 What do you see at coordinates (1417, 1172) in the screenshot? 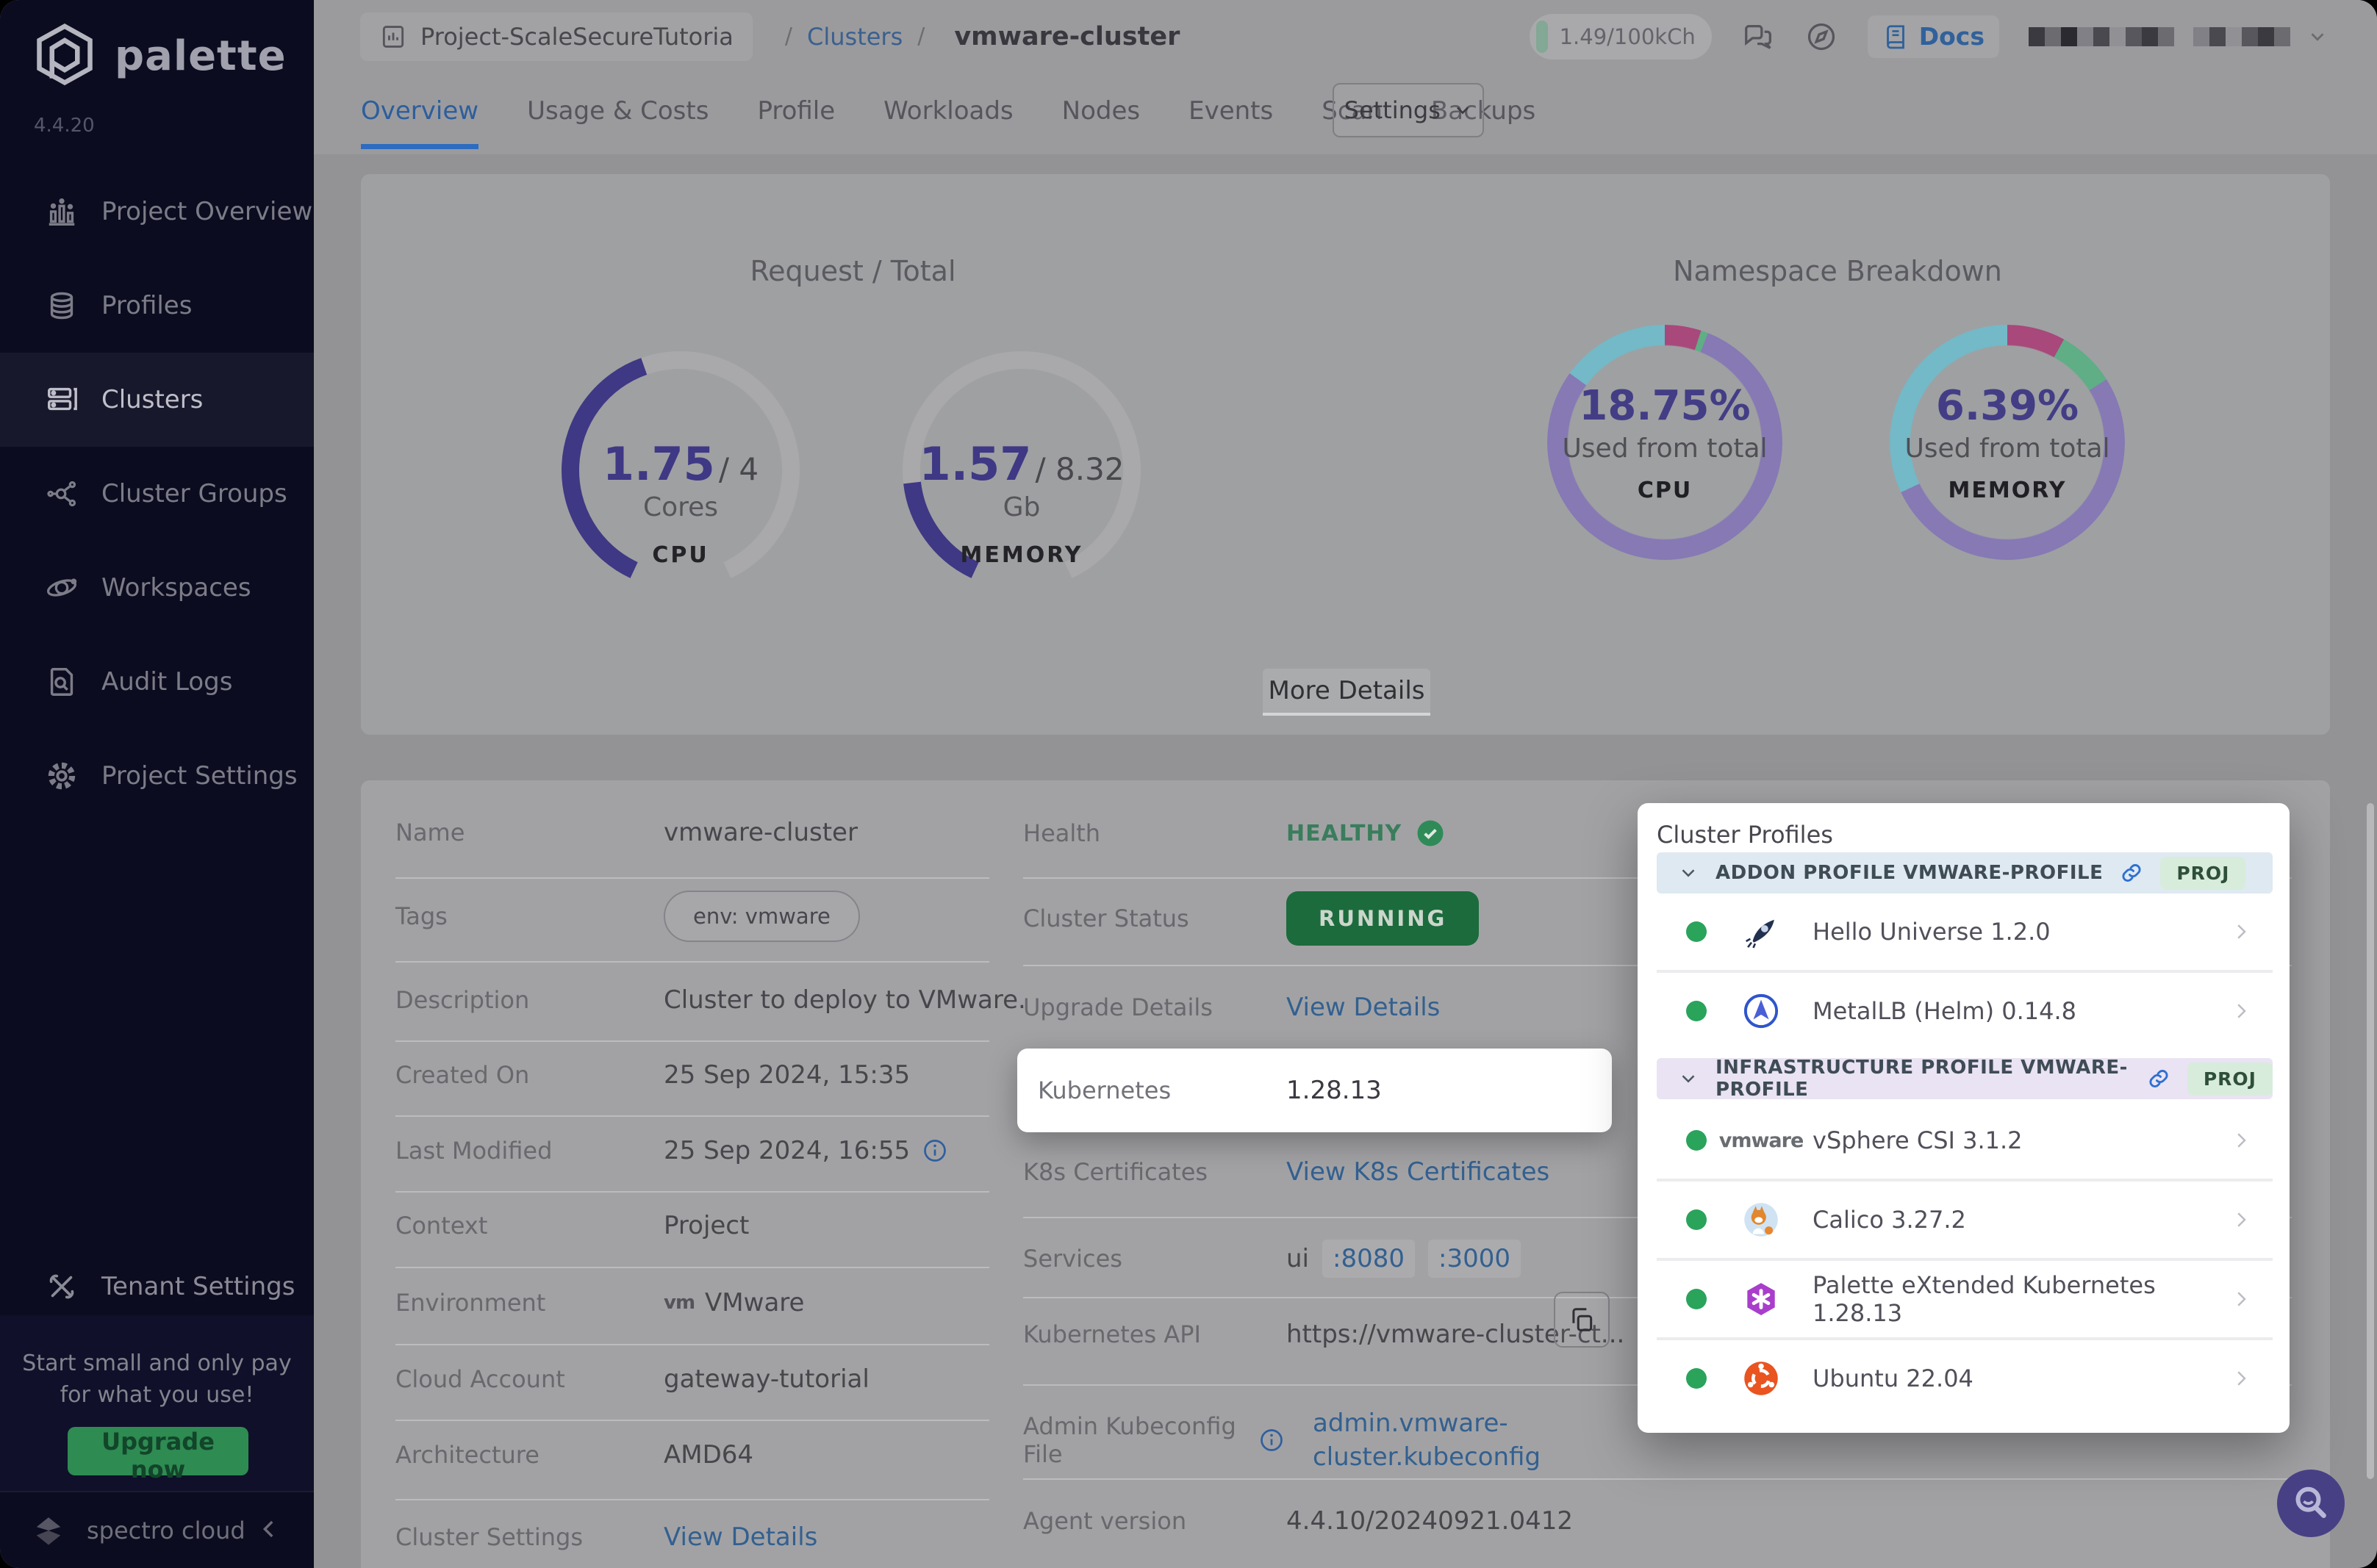
I see `view-k8s-certificates-link: View K8s Certificates` at bounding box center [1417, 1172].